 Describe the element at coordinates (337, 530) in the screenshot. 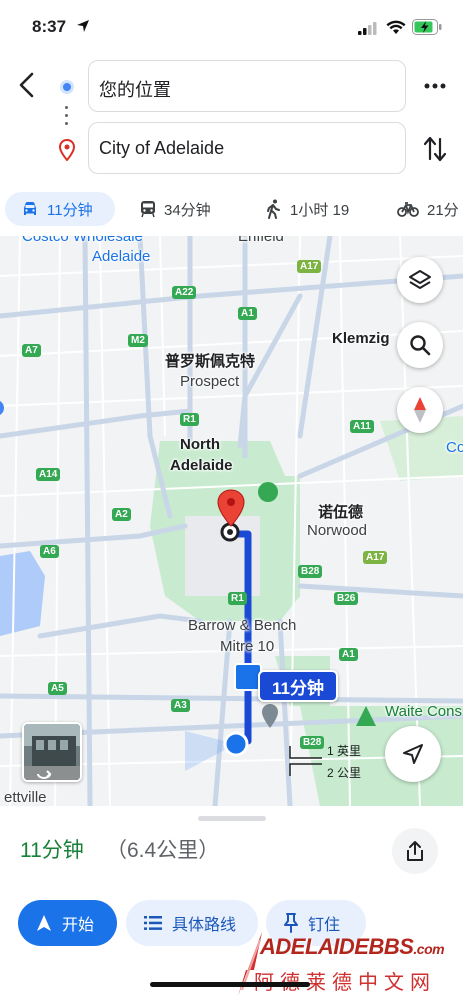

I see `map-label-norwood: Norwood` at that location.